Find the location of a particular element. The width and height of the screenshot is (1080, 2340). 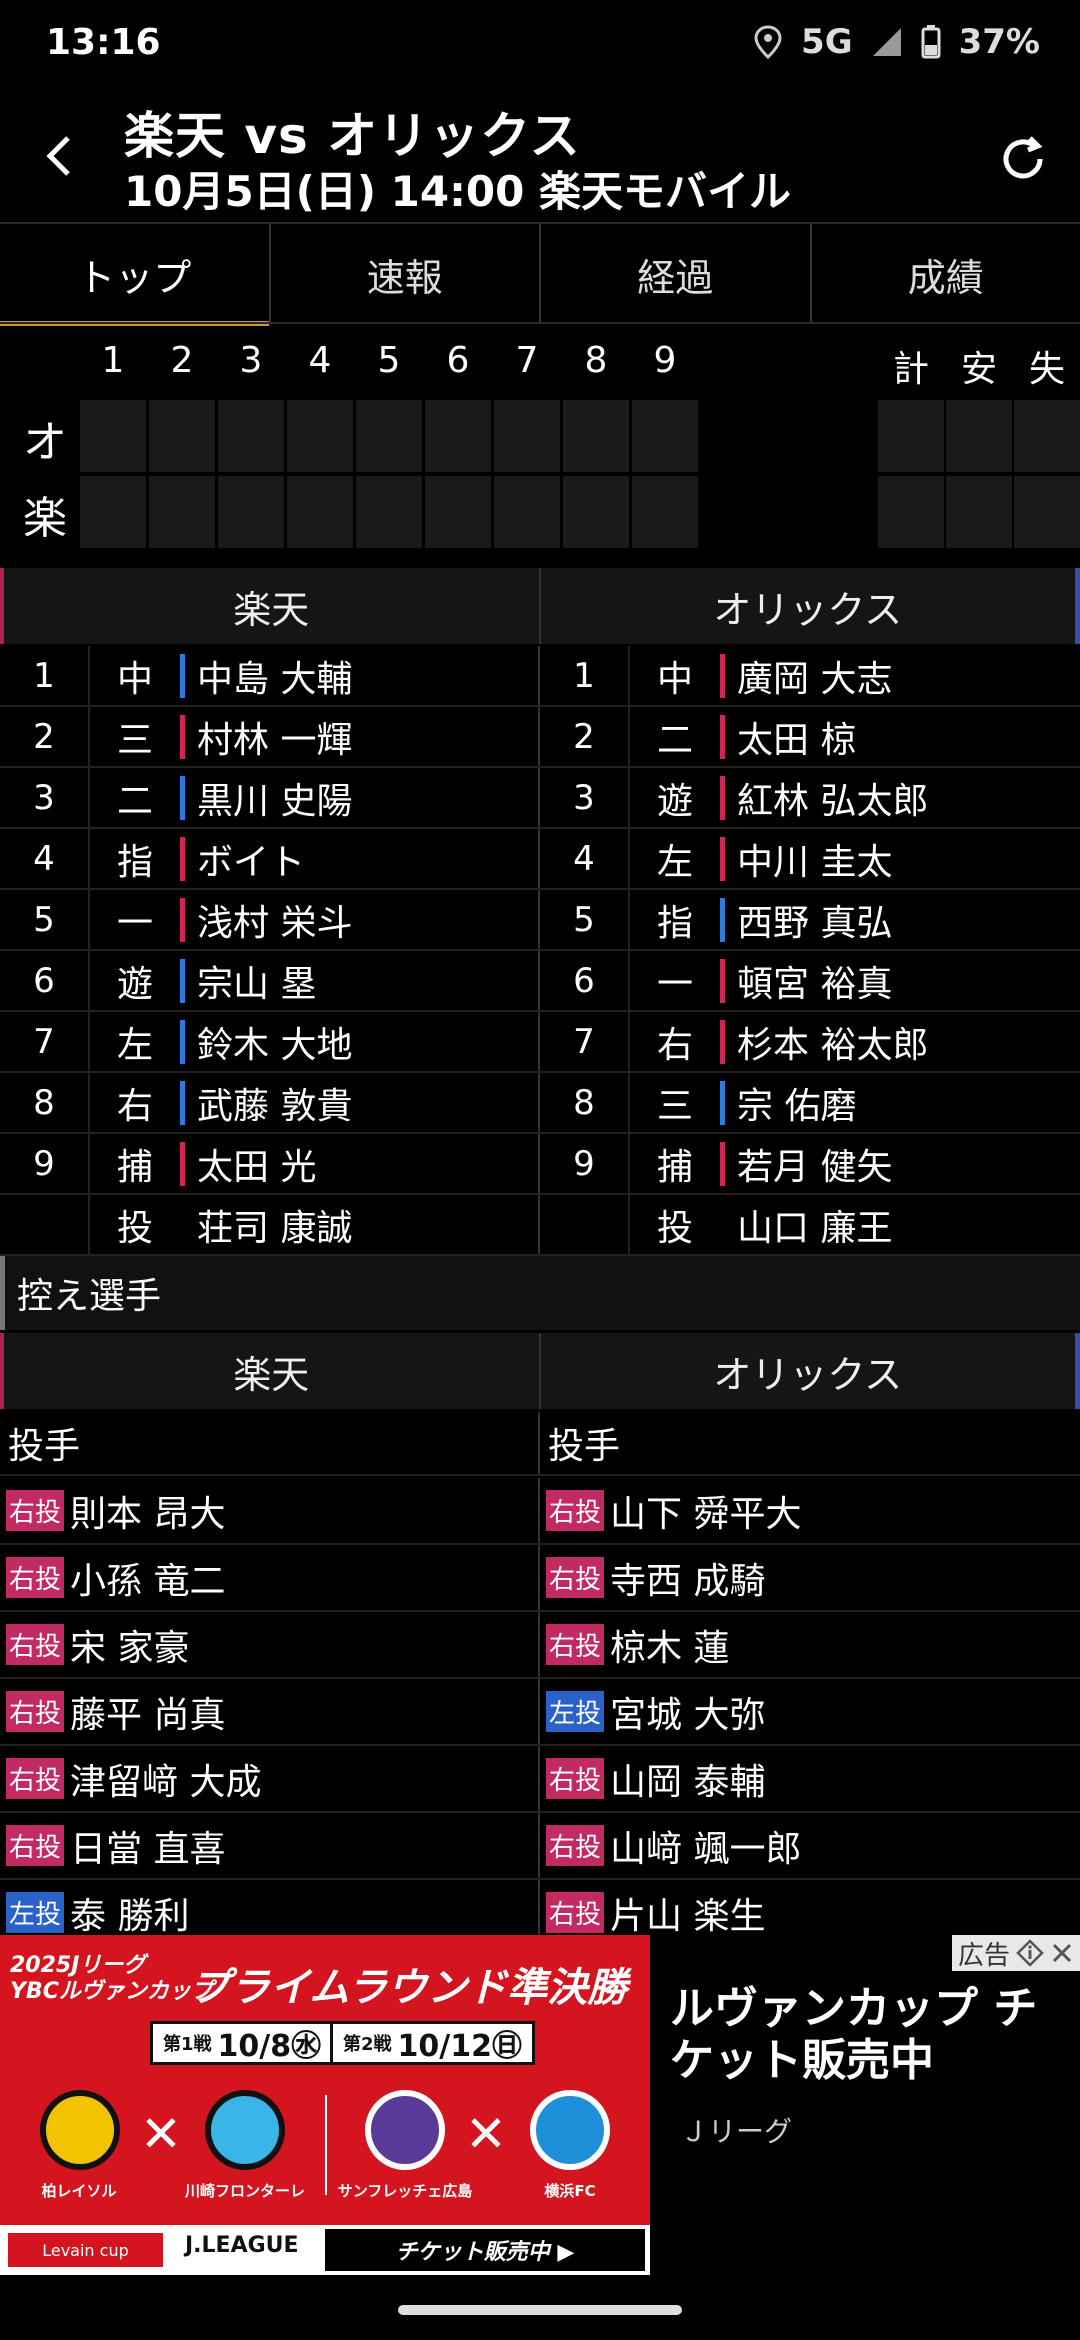

bench-player: 右投 津留﨑 大成 is located at coordinates (270, 1778).